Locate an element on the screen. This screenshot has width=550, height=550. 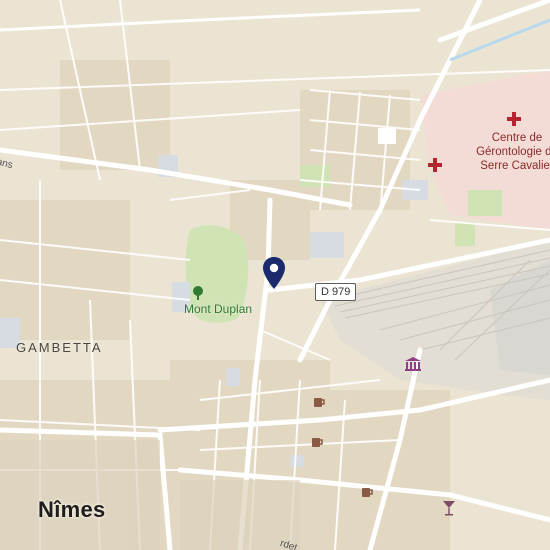
road-shield: D 979 is located at coordinates (336, 292).